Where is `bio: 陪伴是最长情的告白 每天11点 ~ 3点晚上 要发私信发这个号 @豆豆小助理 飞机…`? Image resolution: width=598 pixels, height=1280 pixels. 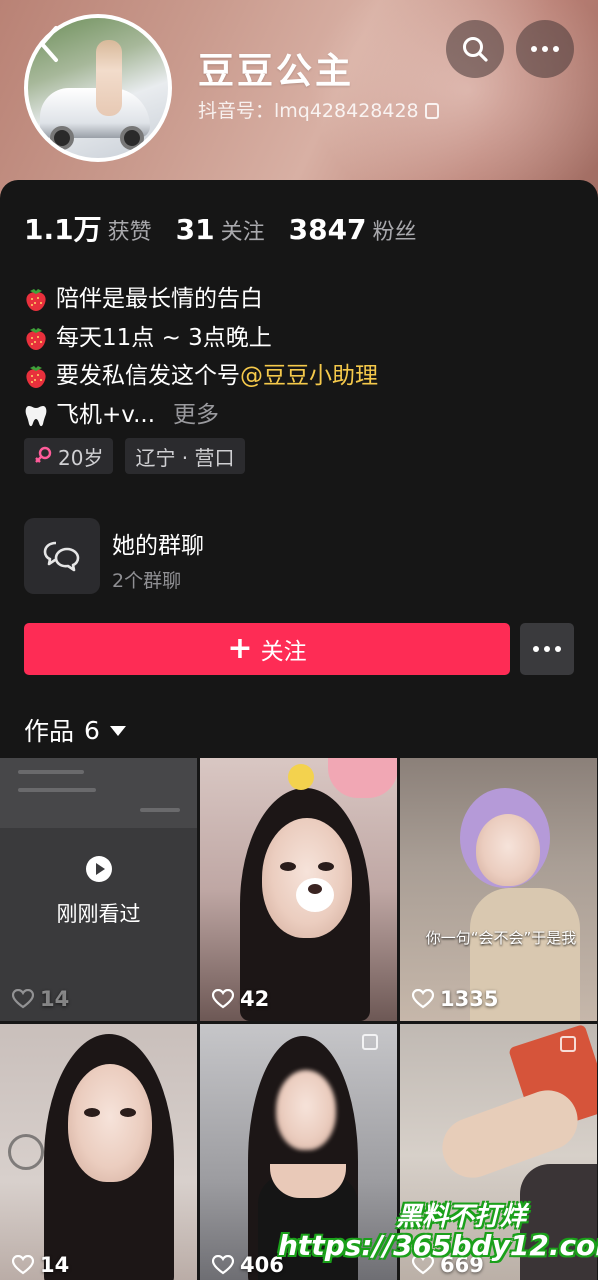
bio: 陪伴是最长情的告白 每天11点 ~ 3点晚上 要发私信发这个号 @豆豆小助理 飞机… is located at coordinates (200, 357).